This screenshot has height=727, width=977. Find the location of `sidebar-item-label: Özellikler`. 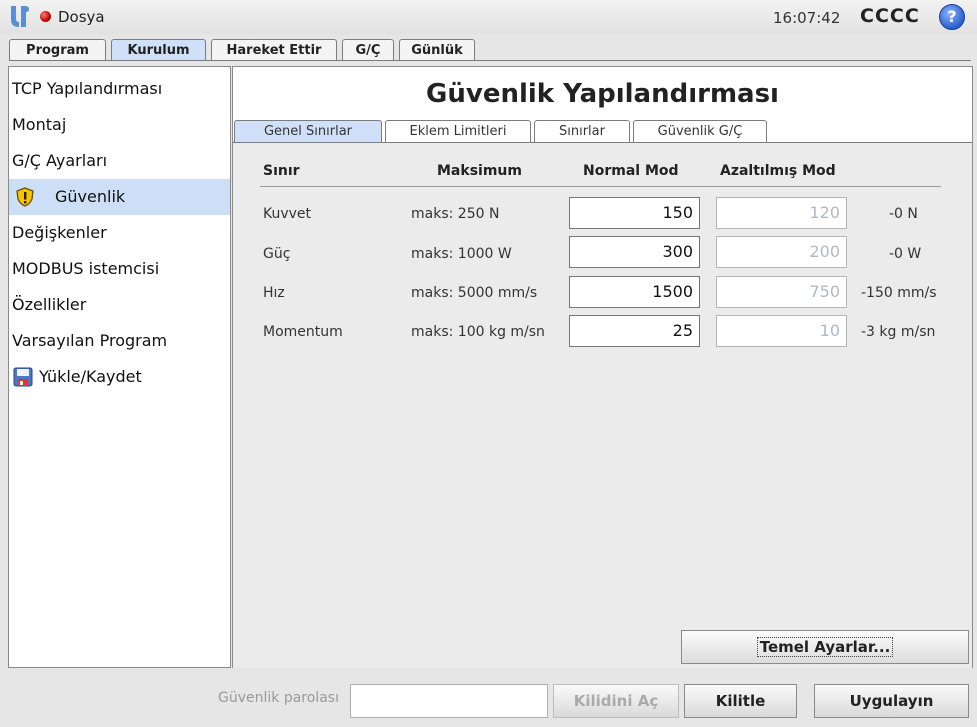

sidebar-item-label: Özellikler is located at coordinates (49, 304).